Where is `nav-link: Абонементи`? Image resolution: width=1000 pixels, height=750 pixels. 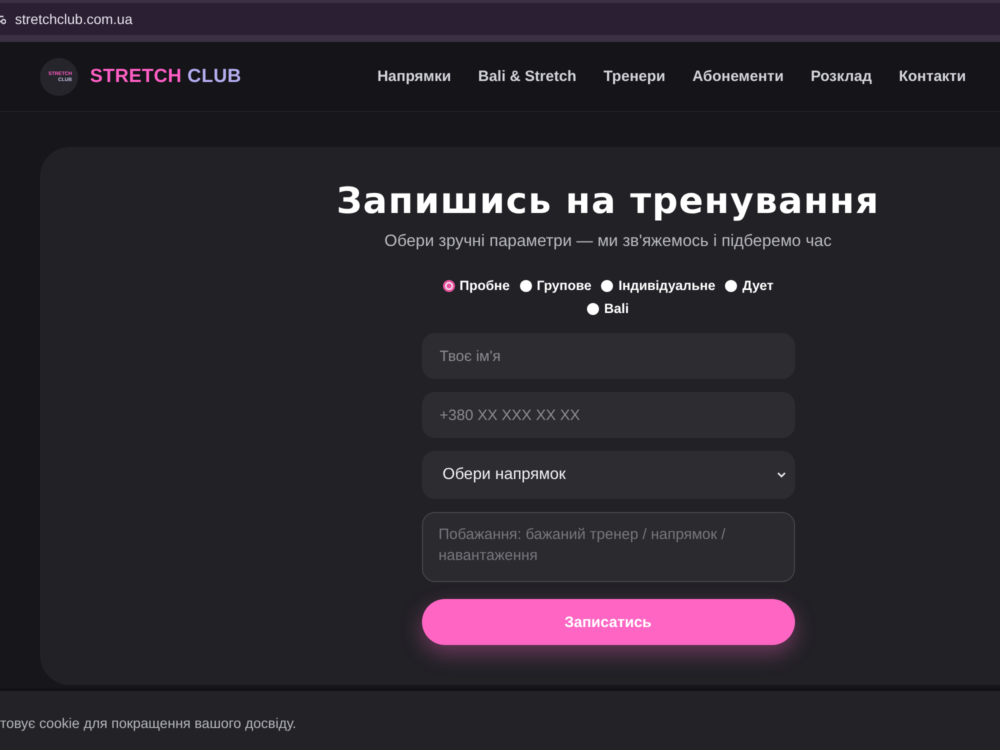
nav-link: Абонементи is located at coordinates (738, 76).